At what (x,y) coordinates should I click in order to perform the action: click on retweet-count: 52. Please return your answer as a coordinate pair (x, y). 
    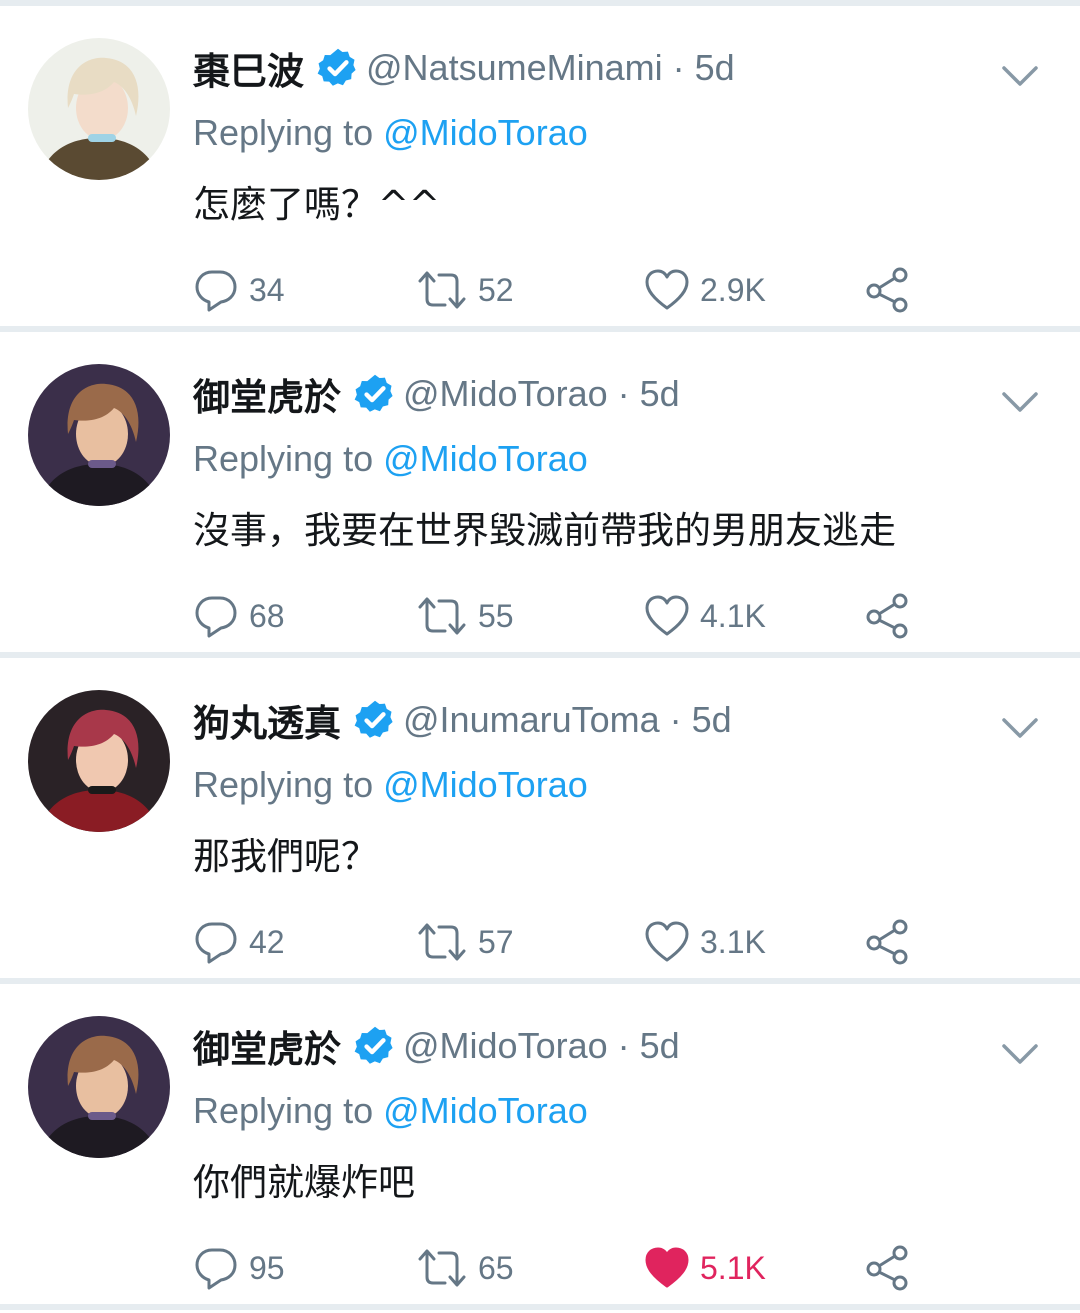
    Looking at the image, I should click on (496, 289).